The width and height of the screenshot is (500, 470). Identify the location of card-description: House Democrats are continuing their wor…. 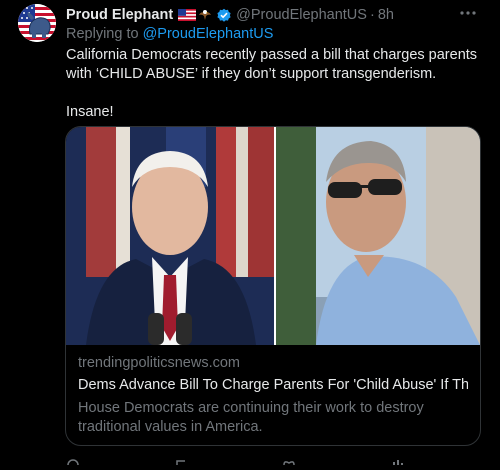
(251, 417).